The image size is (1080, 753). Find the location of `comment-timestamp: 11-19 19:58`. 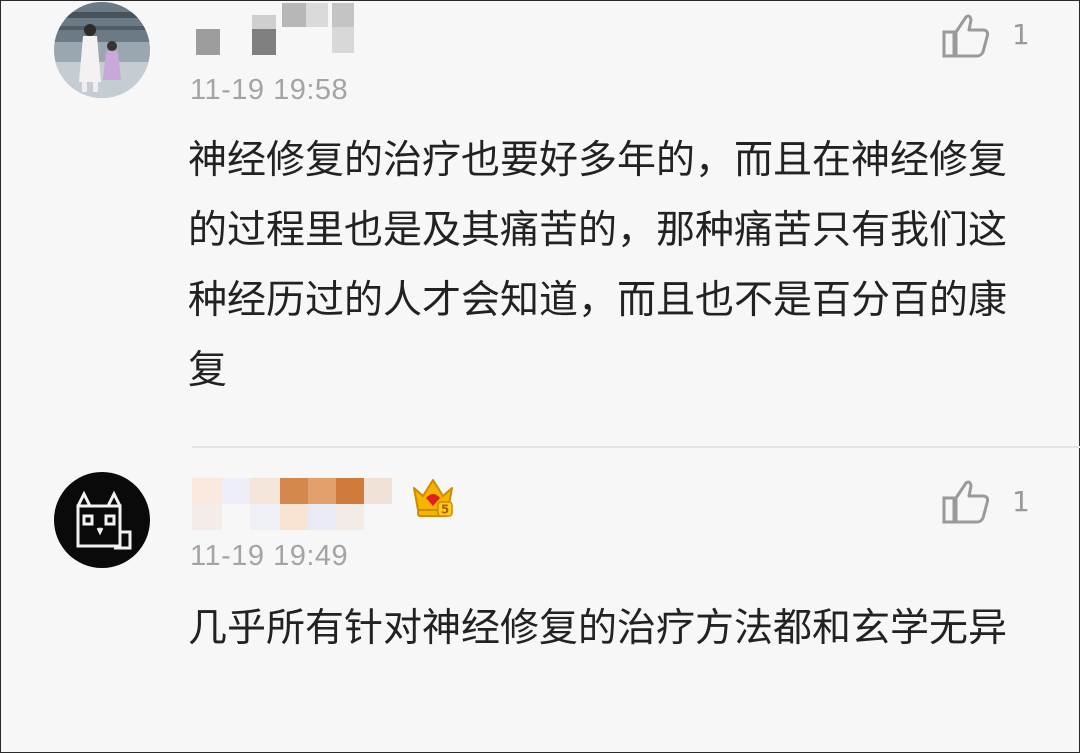

comment-timestamp: 11-19 19:58 is located at coordinates (269, 90).